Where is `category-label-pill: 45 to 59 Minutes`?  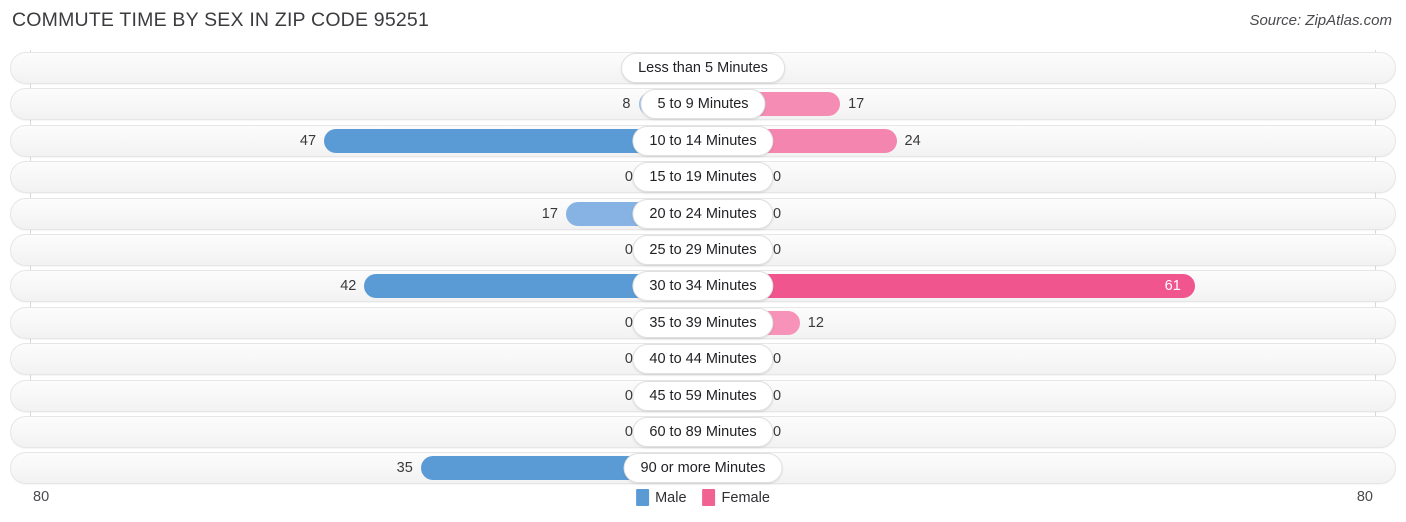
category-label-pill: 45 to 59 Minutes is located at coordinates (703, 395).